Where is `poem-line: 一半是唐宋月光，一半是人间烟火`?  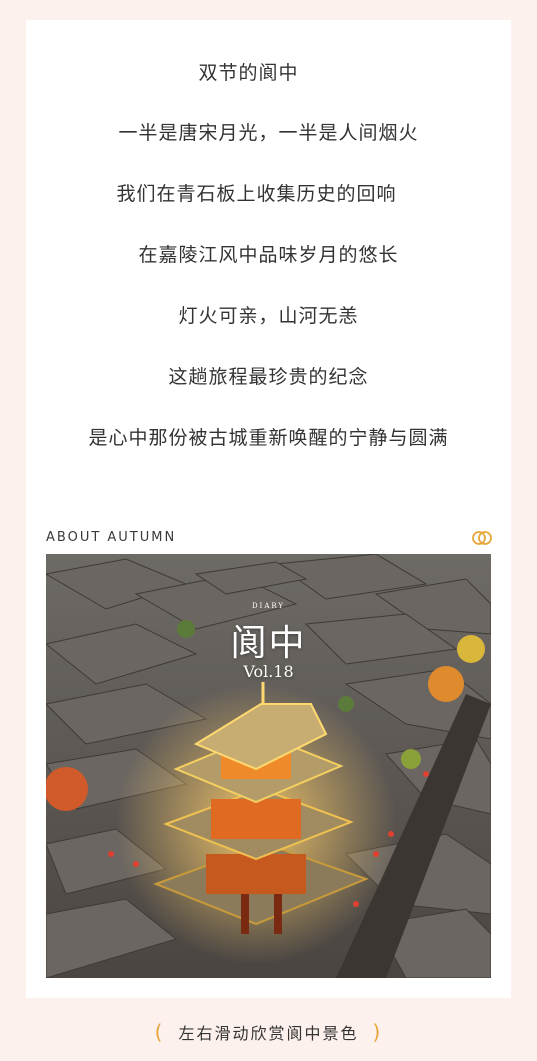
poem-line: 一半是唐宋月光，一半是人间烟火 is located at coordinates (268, 133).